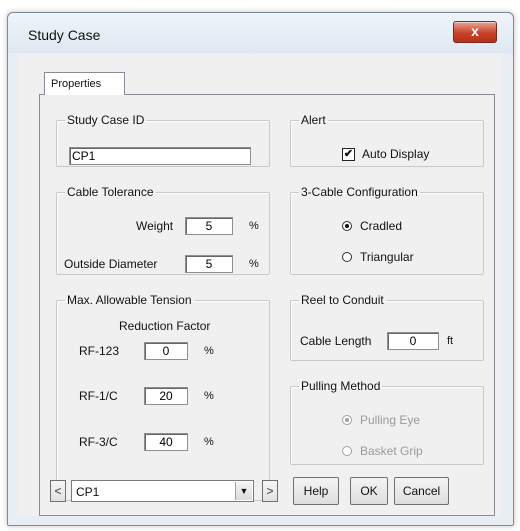 The width and height of the screenshot is (520, 531). I want to click on alert-group: Alert ✔ Auto Display, so click(387, 140).